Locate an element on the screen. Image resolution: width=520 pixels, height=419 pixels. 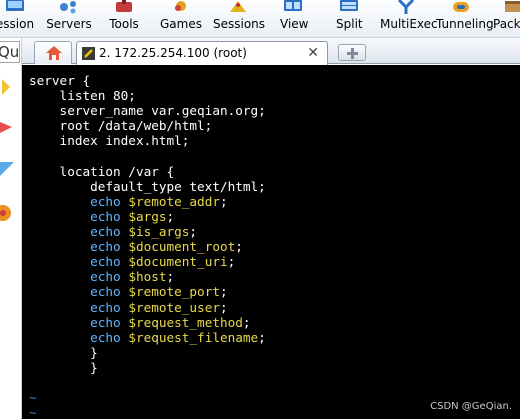
terminal-line: echo $remote_port; is located at coordinates (128, 291).